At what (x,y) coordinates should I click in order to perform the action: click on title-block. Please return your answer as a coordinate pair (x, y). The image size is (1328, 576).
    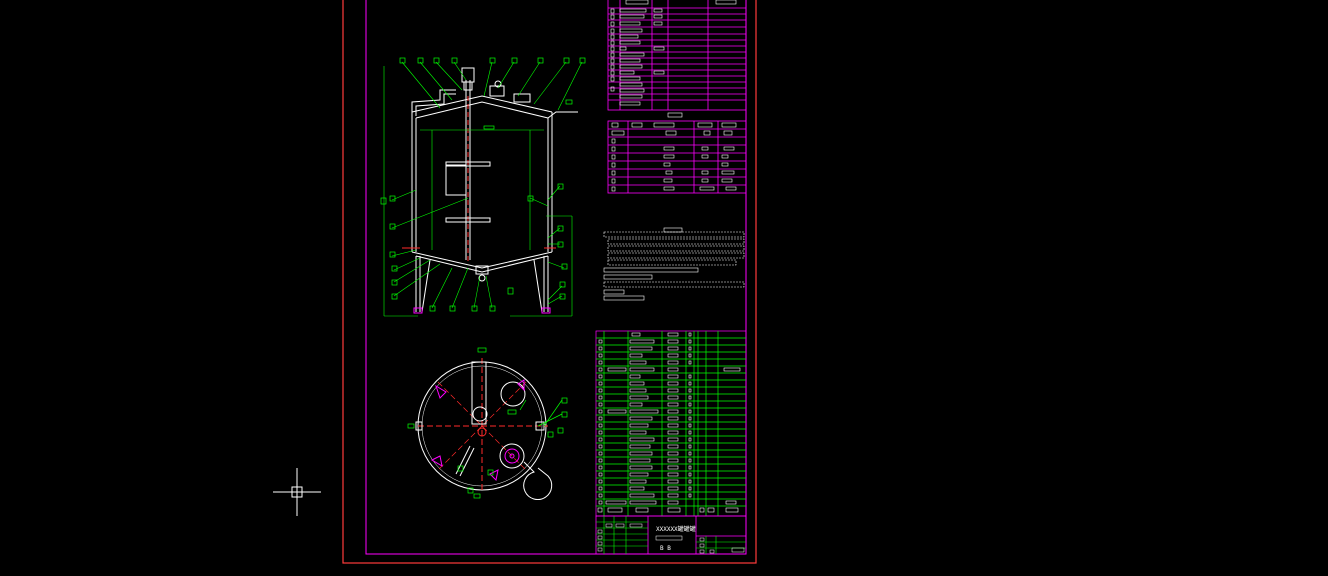
    Looking at the image, I should click on (671, 535).